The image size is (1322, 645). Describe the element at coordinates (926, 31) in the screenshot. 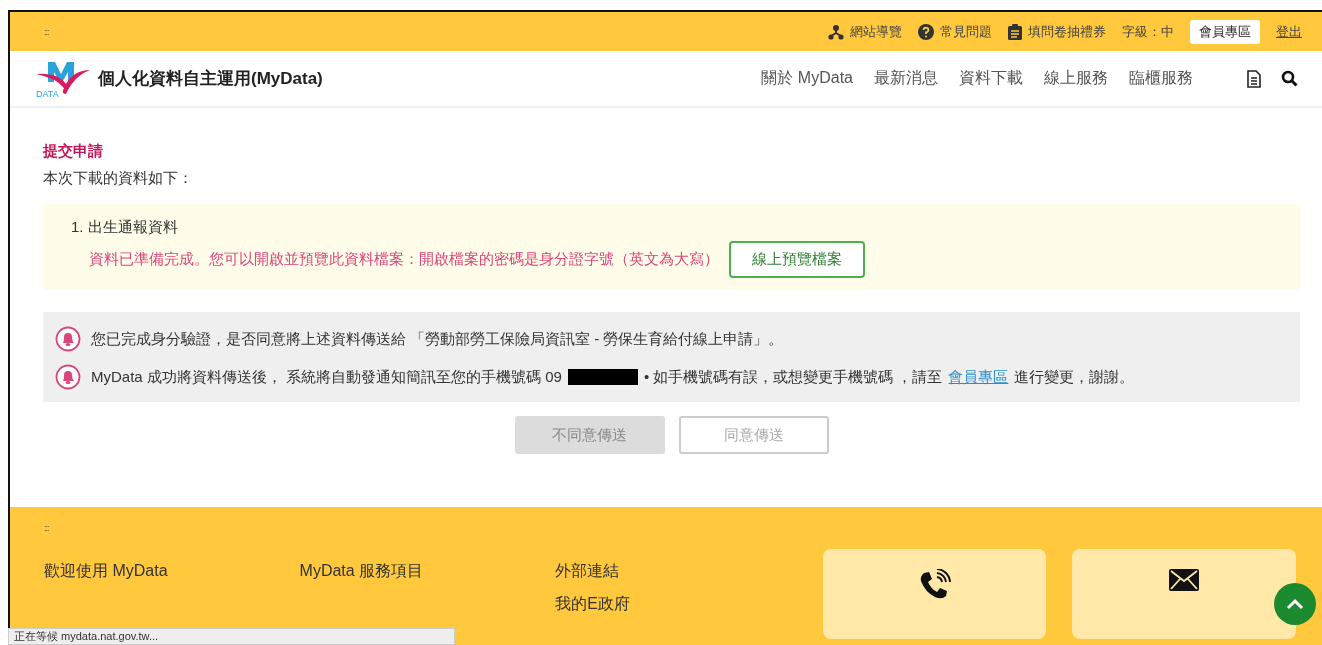

I see `help-icon` at that location.